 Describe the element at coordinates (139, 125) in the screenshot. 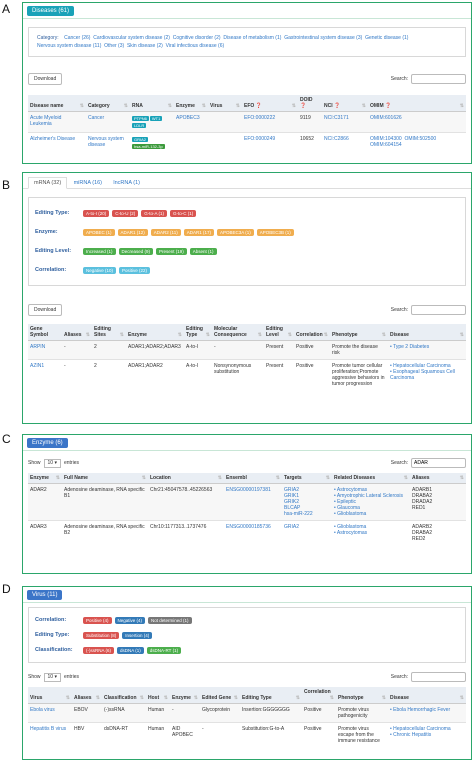

I see `rna-pill: LDLR` at that location.